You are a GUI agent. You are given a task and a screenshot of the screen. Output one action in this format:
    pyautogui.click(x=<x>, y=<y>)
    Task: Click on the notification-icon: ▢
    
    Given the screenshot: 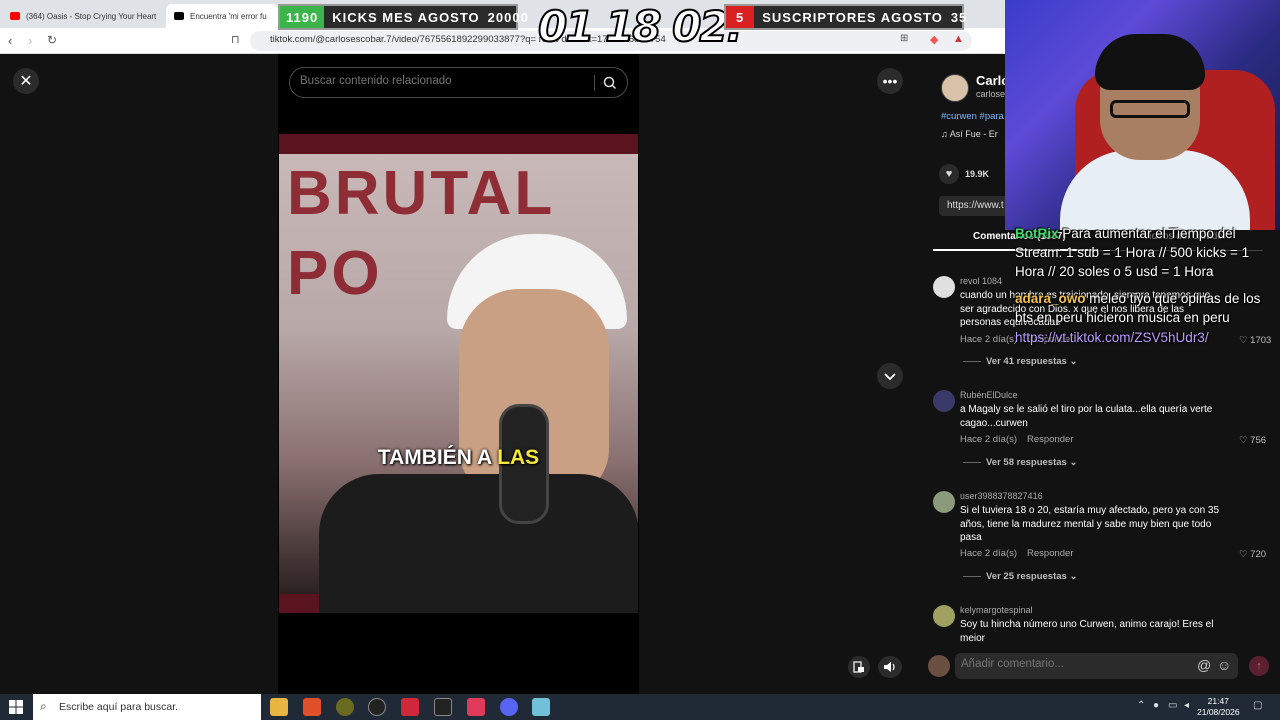 What is the action you would take?
    pyautogui.click(x=1257, y=705)
    